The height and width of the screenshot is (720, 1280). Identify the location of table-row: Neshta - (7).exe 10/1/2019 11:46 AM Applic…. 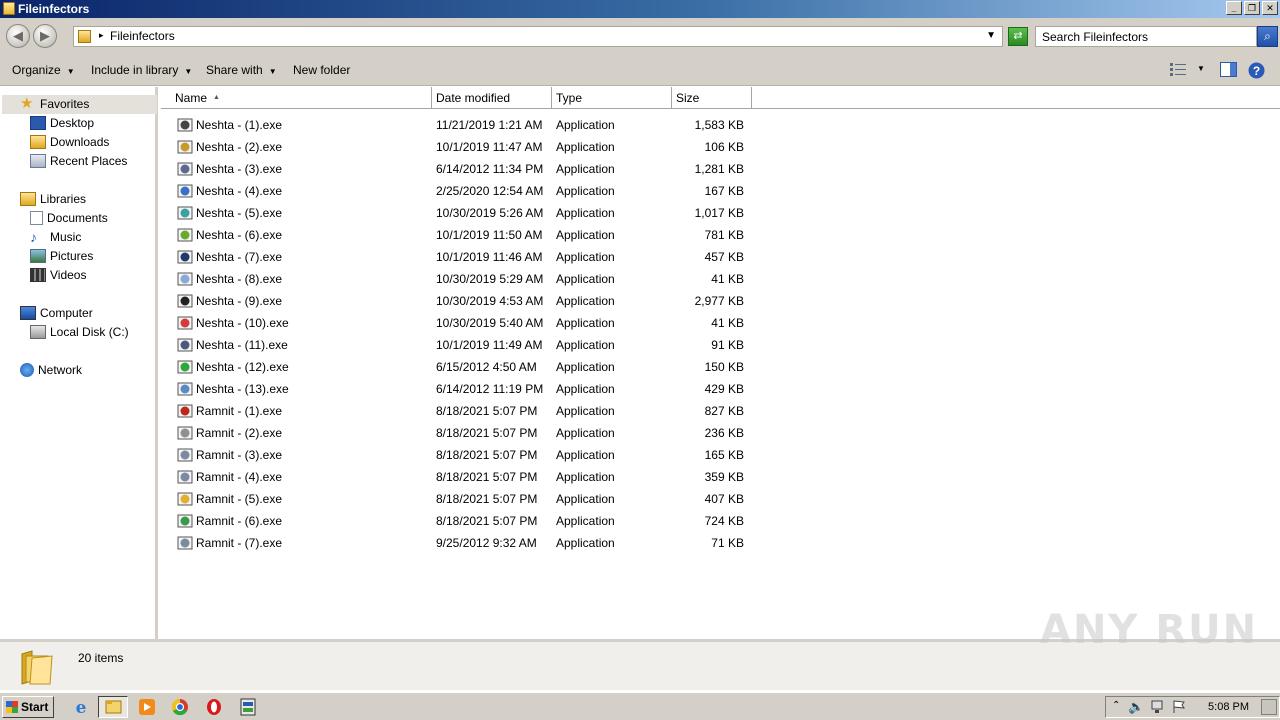
(720, 257).